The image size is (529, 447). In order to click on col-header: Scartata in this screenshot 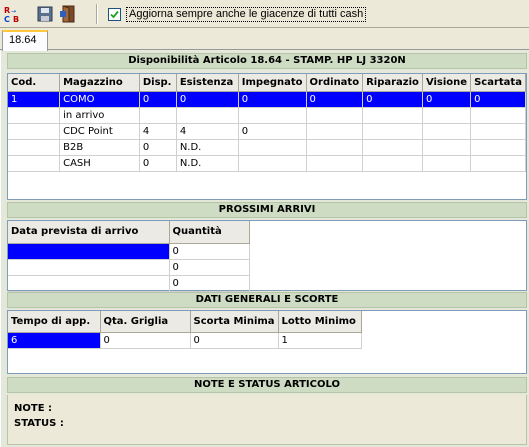, I will do `click(498, 83)`.